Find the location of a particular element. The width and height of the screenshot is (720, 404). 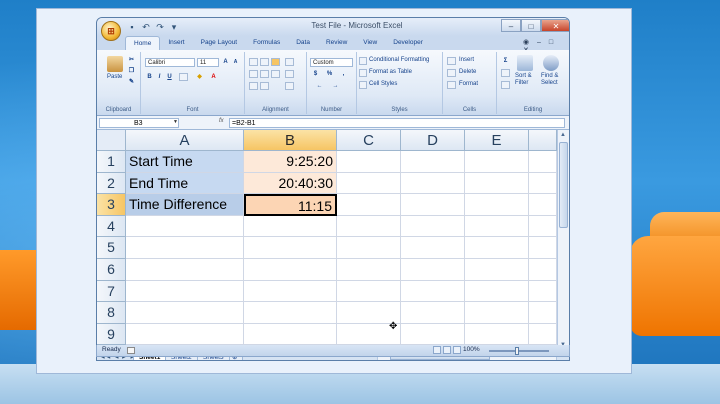

row-header-3: 3 is located at coordinates (111, 205).